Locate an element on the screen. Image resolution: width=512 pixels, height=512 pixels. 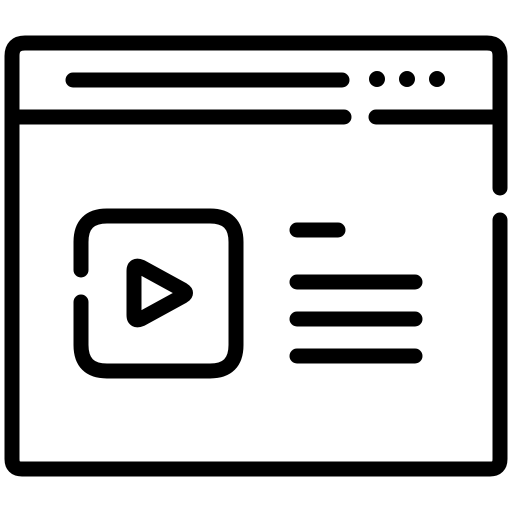
video-thumbnail-frame is located at coordinates (158, 293).